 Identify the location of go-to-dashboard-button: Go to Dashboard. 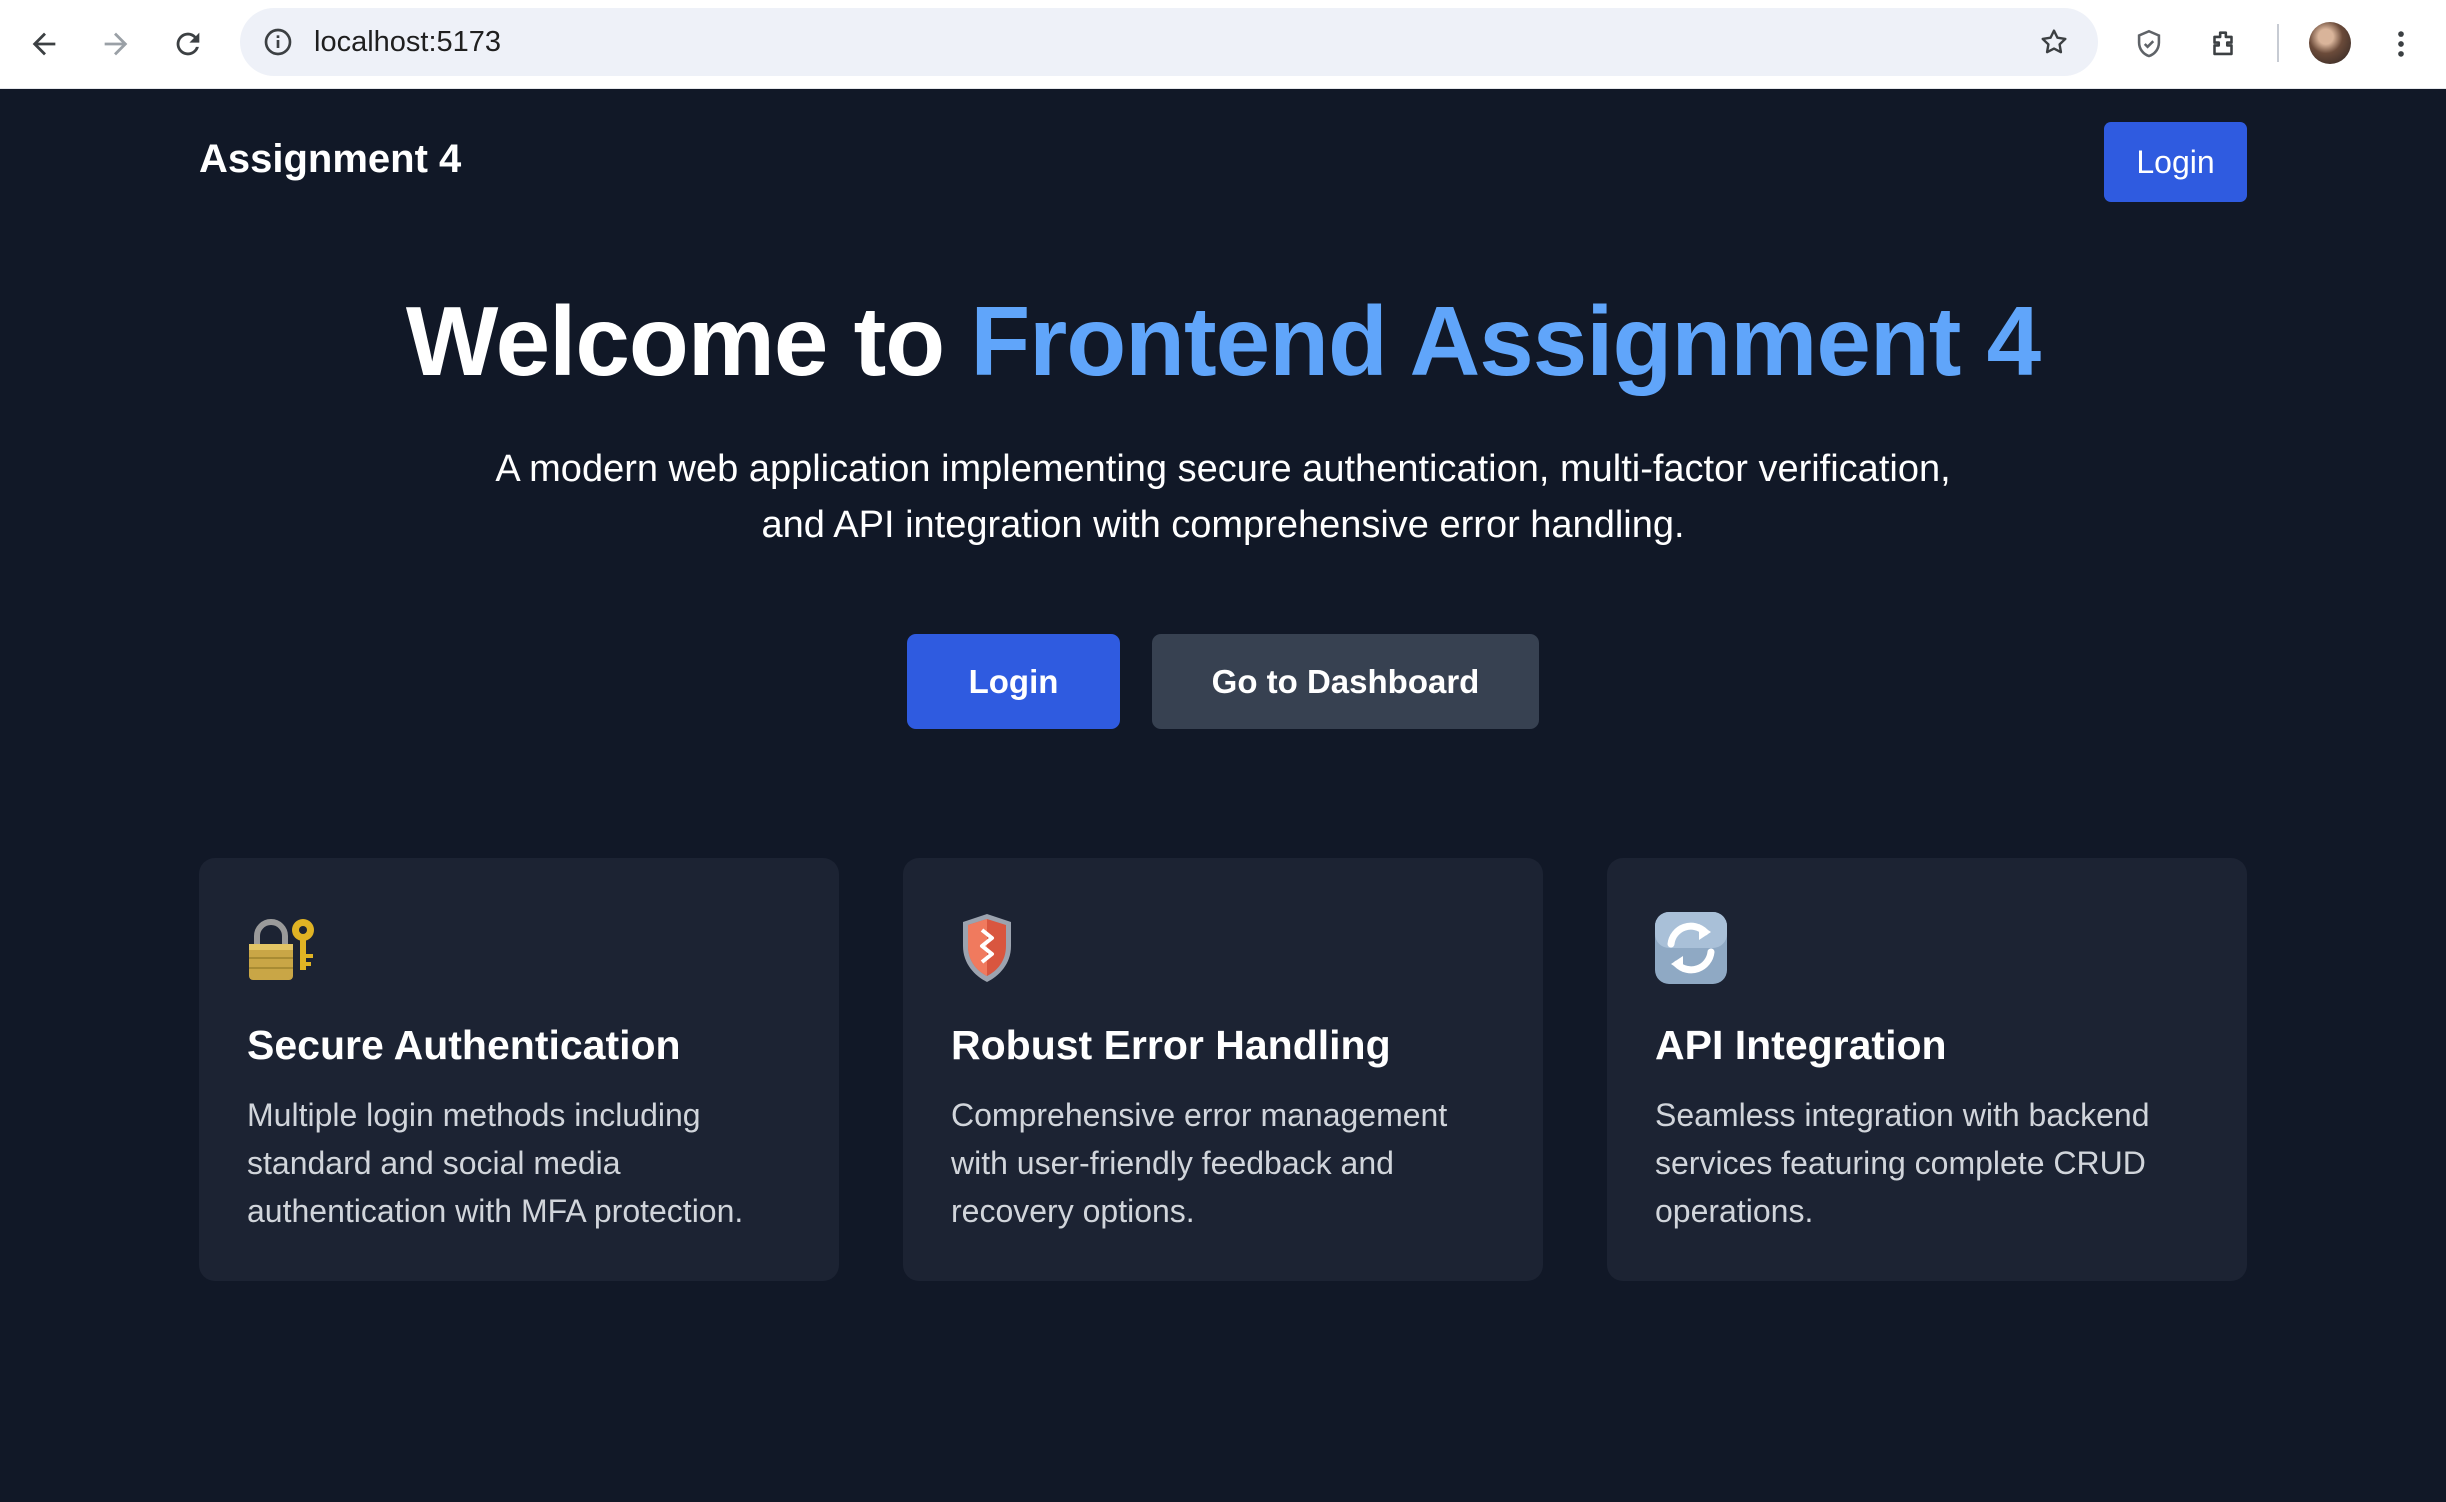
(1345, 681).